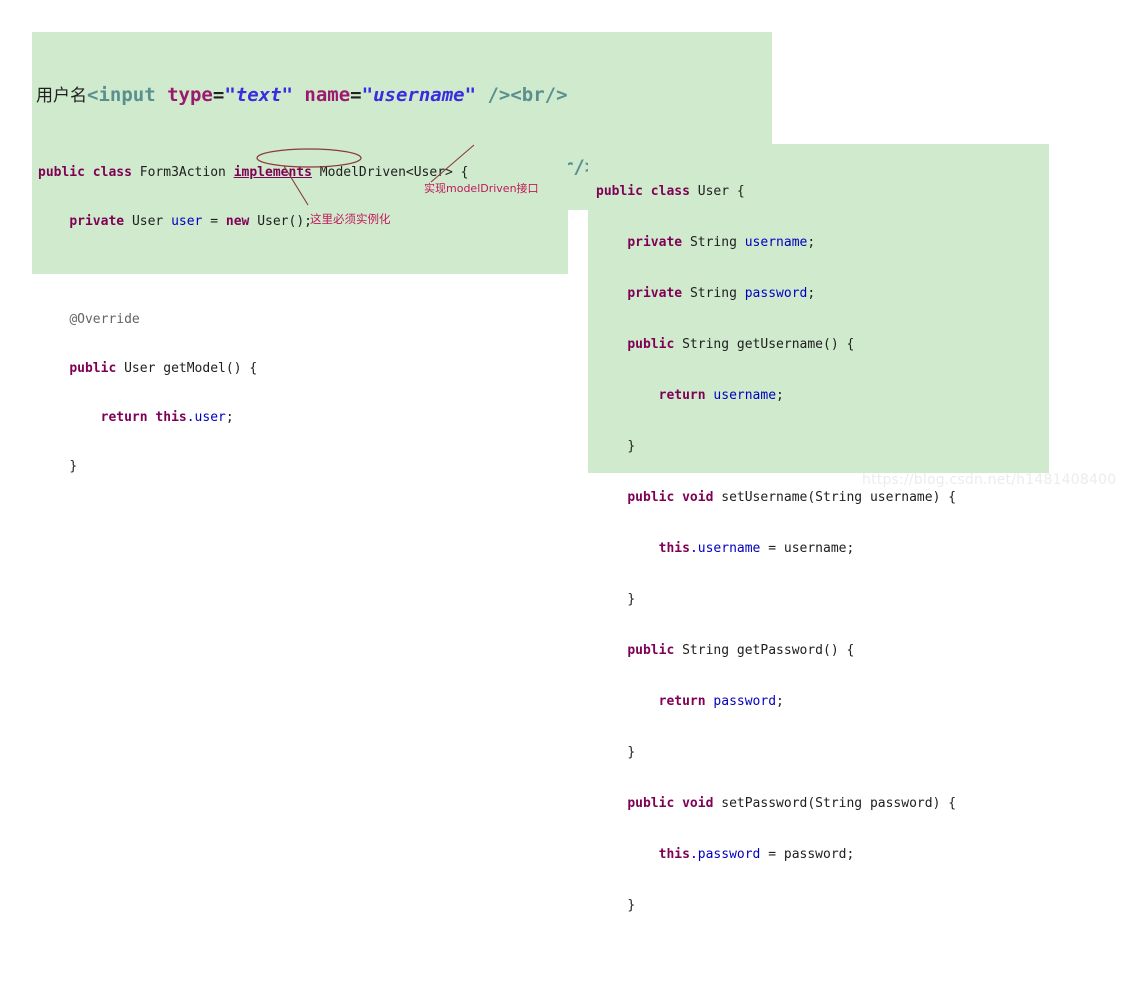  What do you see at coordinates (780, 701) in the screenshot?
I see `semicolon-u4: ;` at bounding box center [780, 701].